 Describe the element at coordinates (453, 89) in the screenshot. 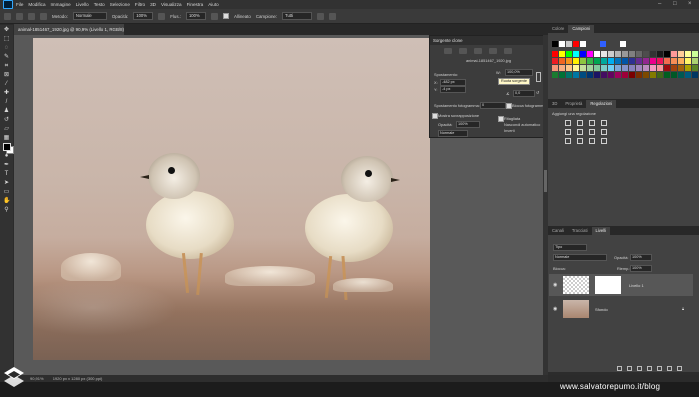

I see `offset-y-field: -4 px` at that location.